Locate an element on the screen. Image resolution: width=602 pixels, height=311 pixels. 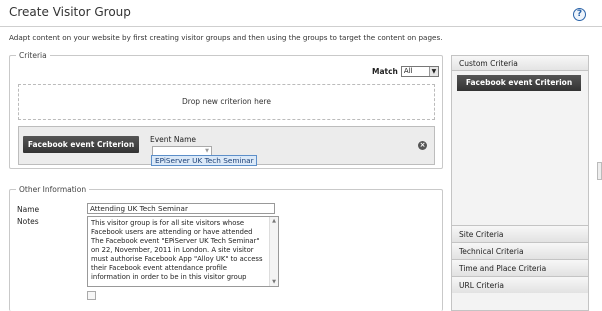
criteria-legend: Criteria is located at coordinates (33, 55).